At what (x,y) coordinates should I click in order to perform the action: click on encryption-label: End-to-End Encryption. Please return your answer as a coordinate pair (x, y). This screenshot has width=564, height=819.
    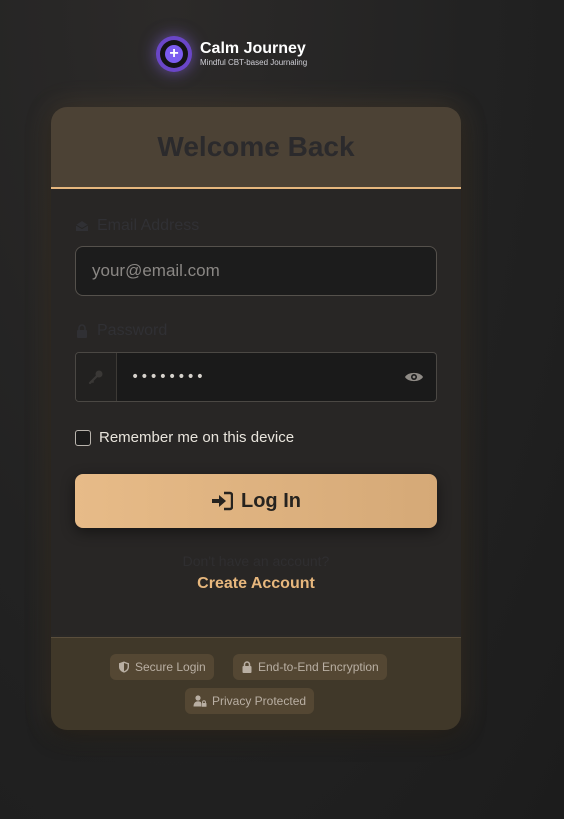
    Looking at the image, I should click on (318, 667).